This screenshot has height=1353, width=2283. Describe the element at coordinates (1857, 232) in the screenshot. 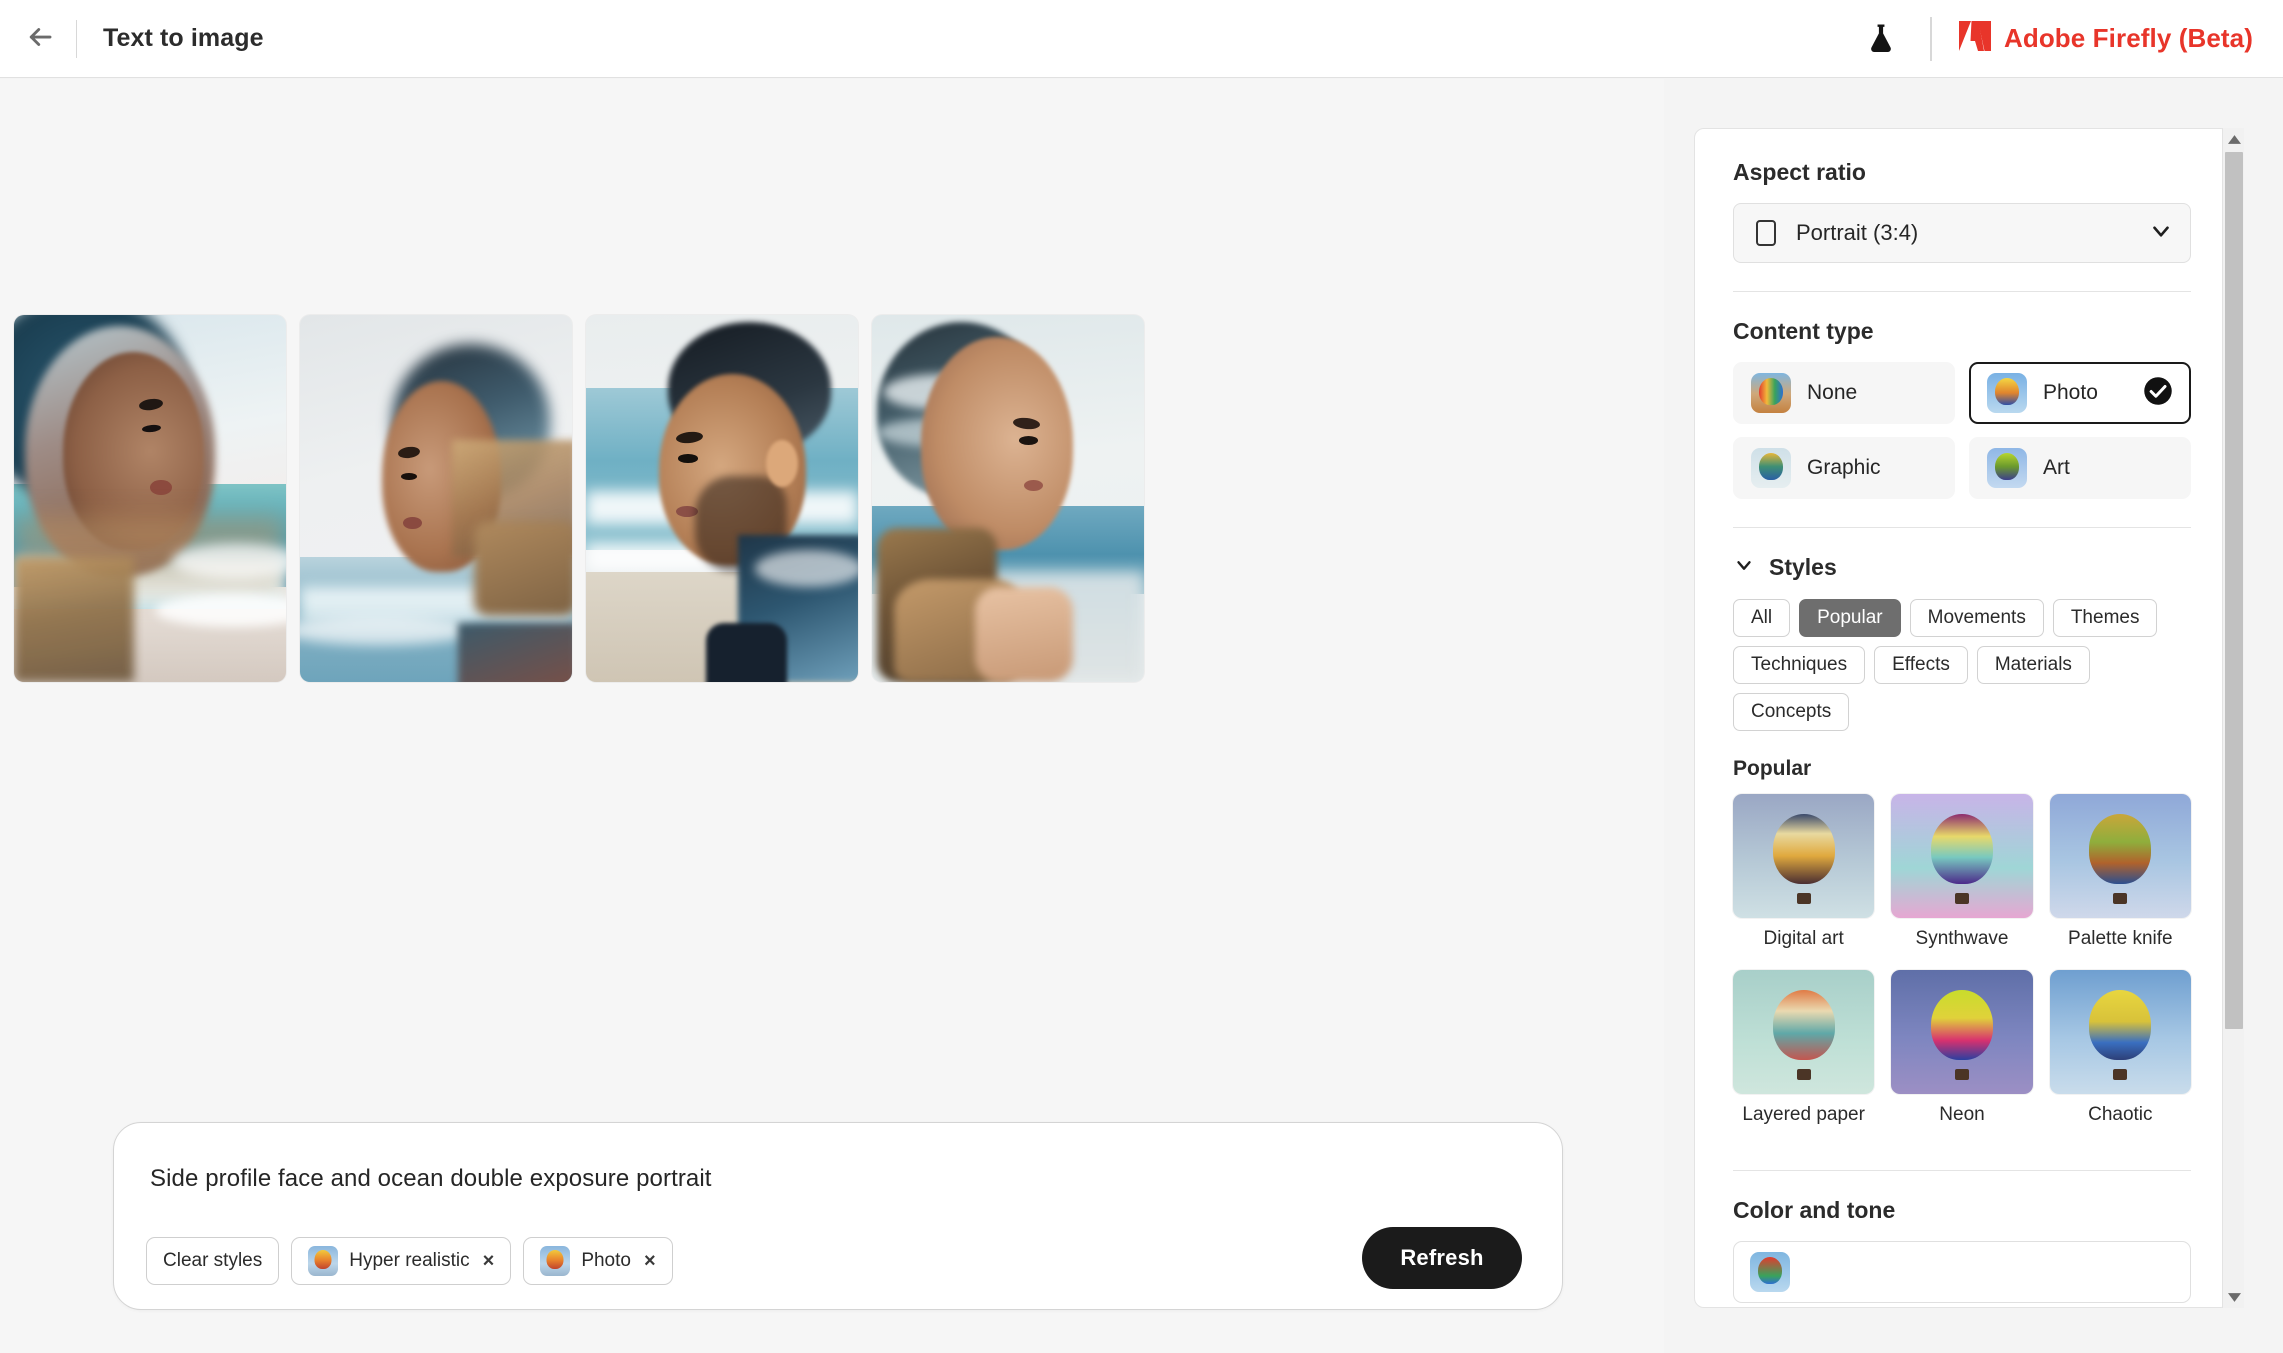

I see `aspect-ratio-value: Portrait (3:4)` at that location.